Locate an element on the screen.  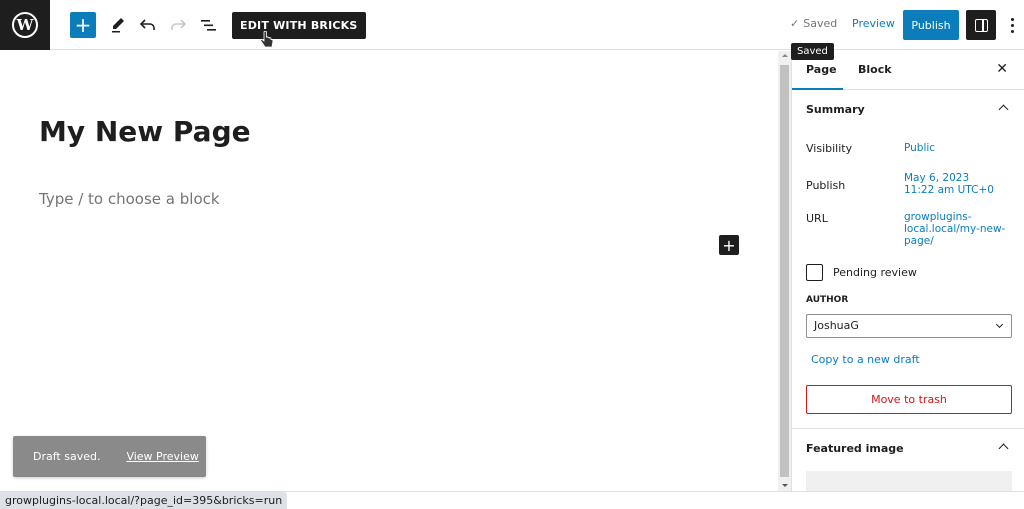
move-to-trash-button: Move to trash is located at coordinates (909, 399).